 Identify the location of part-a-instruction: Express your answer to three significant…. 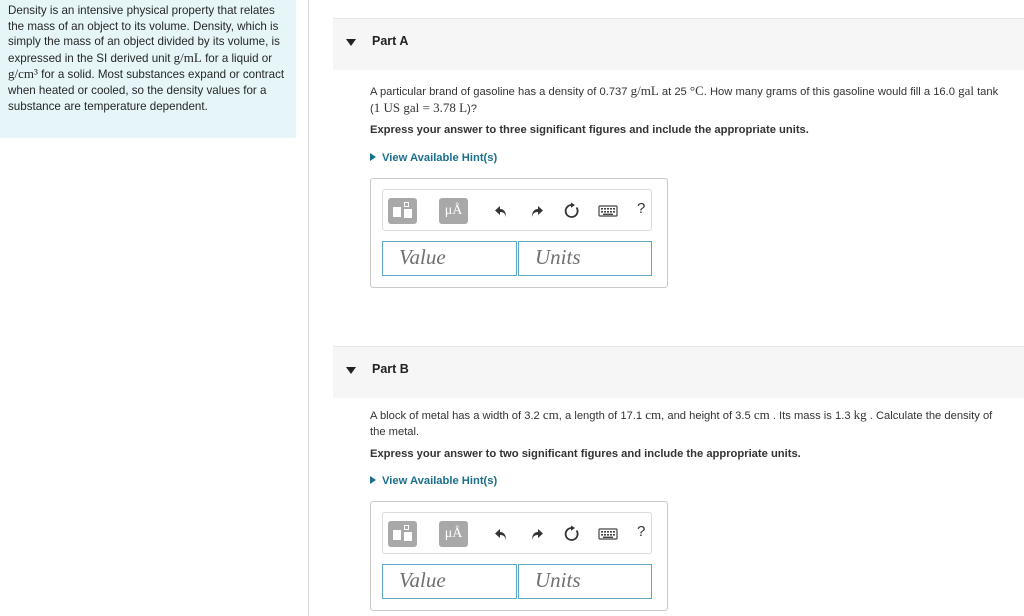
(589, 130).